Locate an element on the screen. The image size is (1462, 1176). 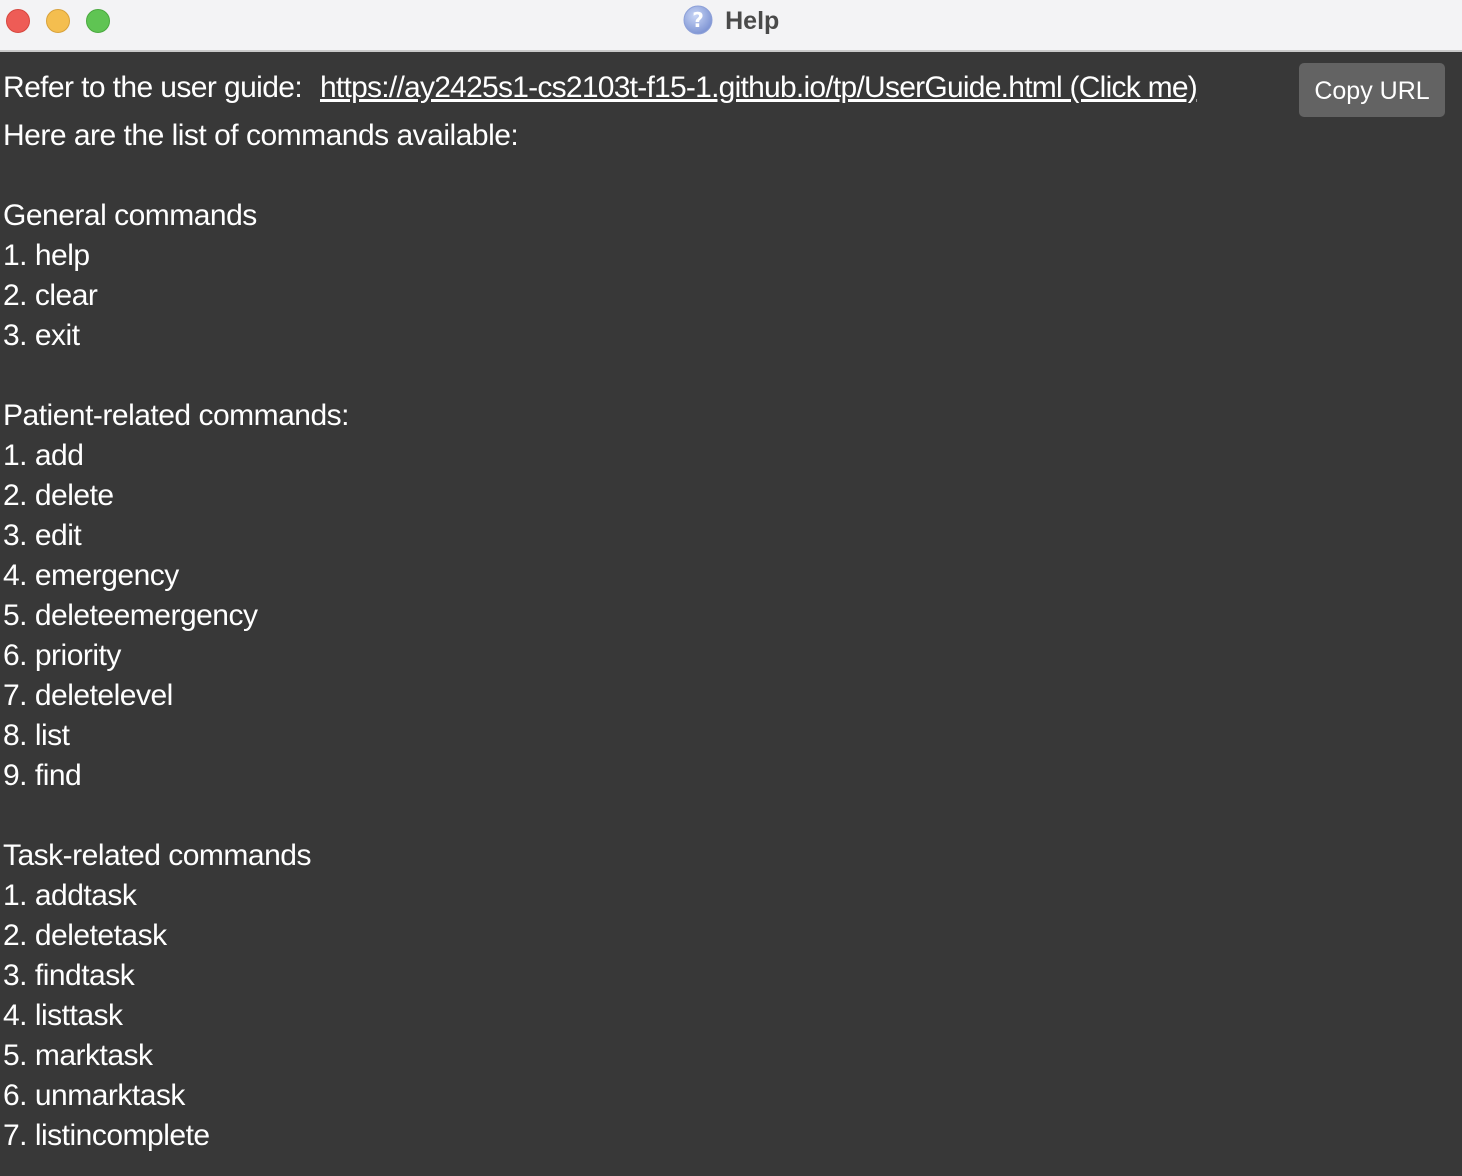
patient-command-item: 6. priority is located at coordinates (62, 655).